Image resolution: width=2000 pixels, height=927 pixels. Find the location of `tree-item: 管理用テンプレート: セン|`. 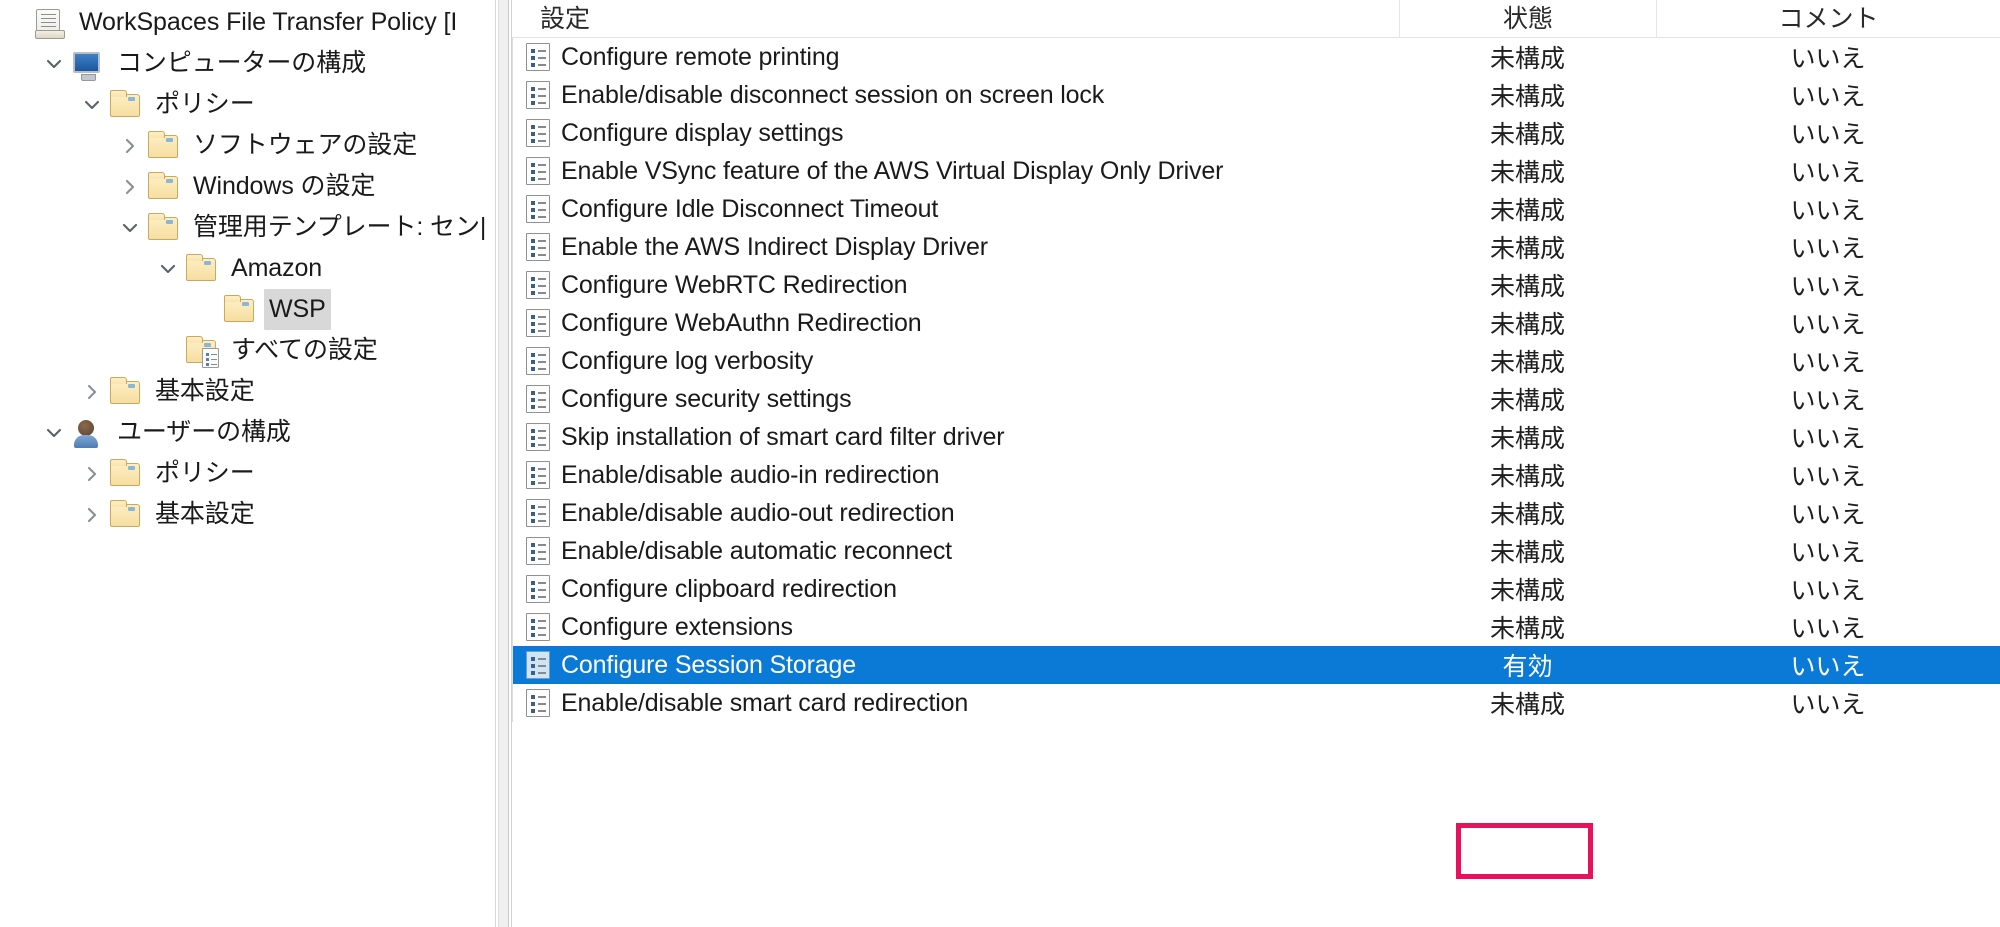

tree-item: 管理用テンプレート: セン| is located at coordinates (247, 227).